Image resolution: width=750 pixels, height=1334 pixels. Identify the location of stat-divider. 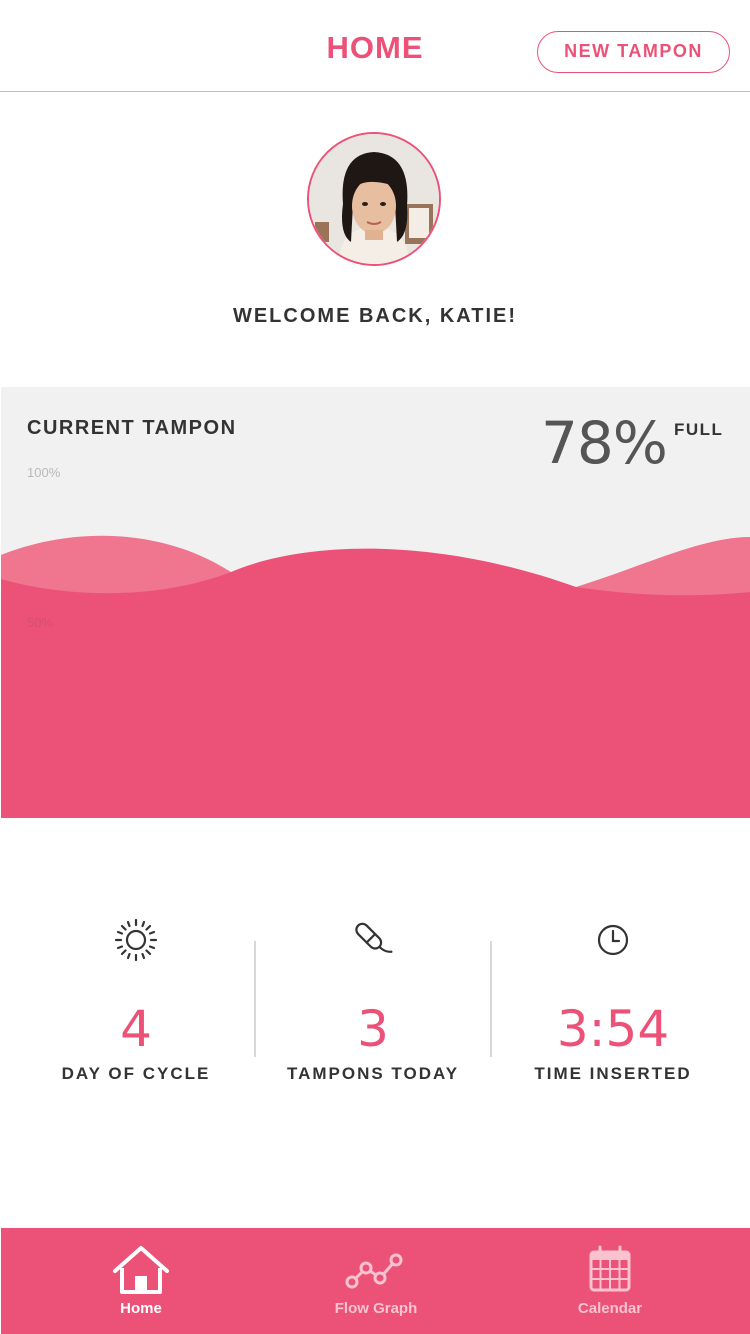
(491, 999).